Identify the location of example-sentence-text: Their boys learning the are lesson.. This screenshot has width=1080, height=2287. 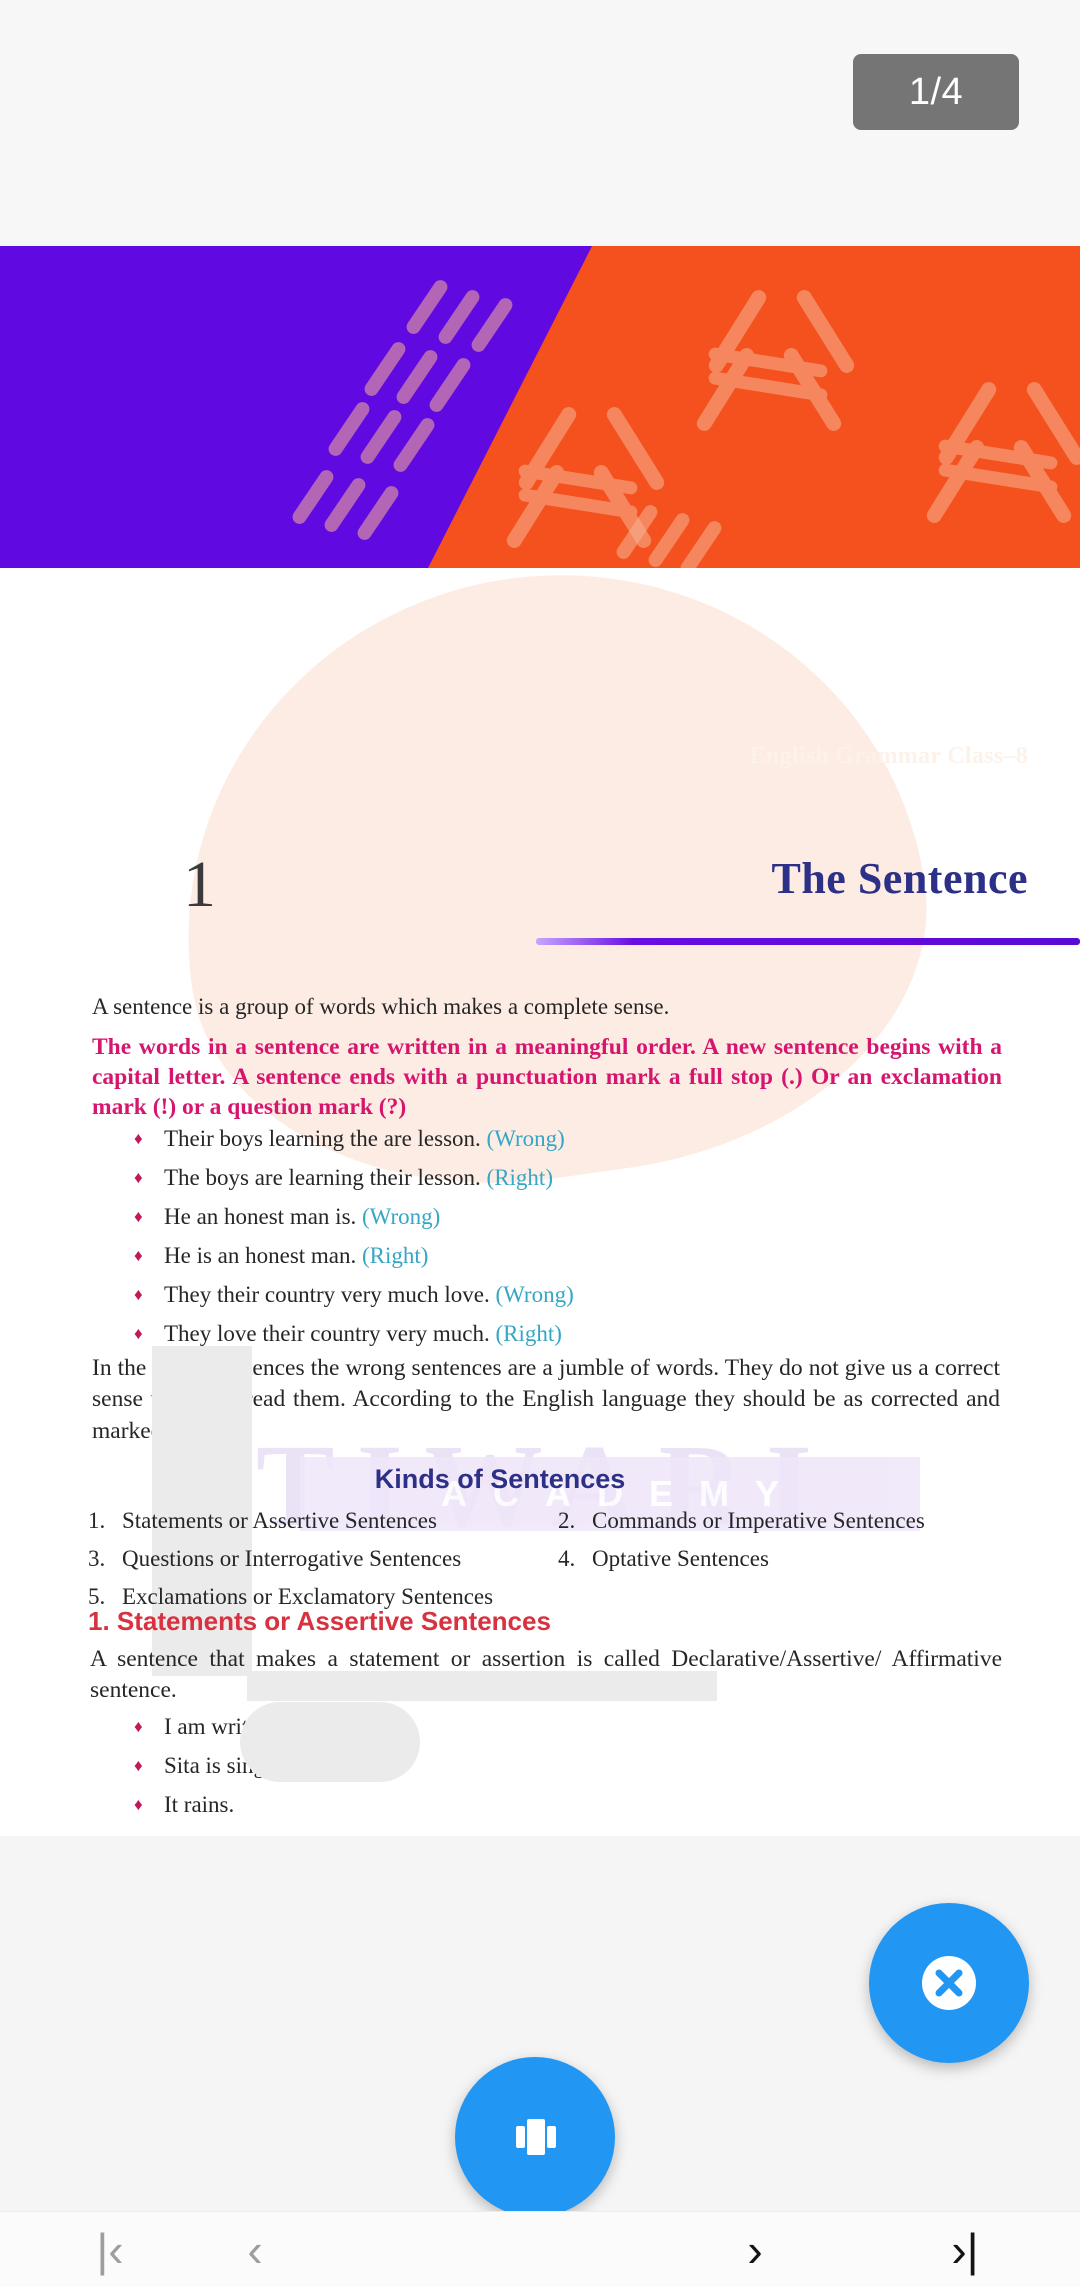
(322, 1138).